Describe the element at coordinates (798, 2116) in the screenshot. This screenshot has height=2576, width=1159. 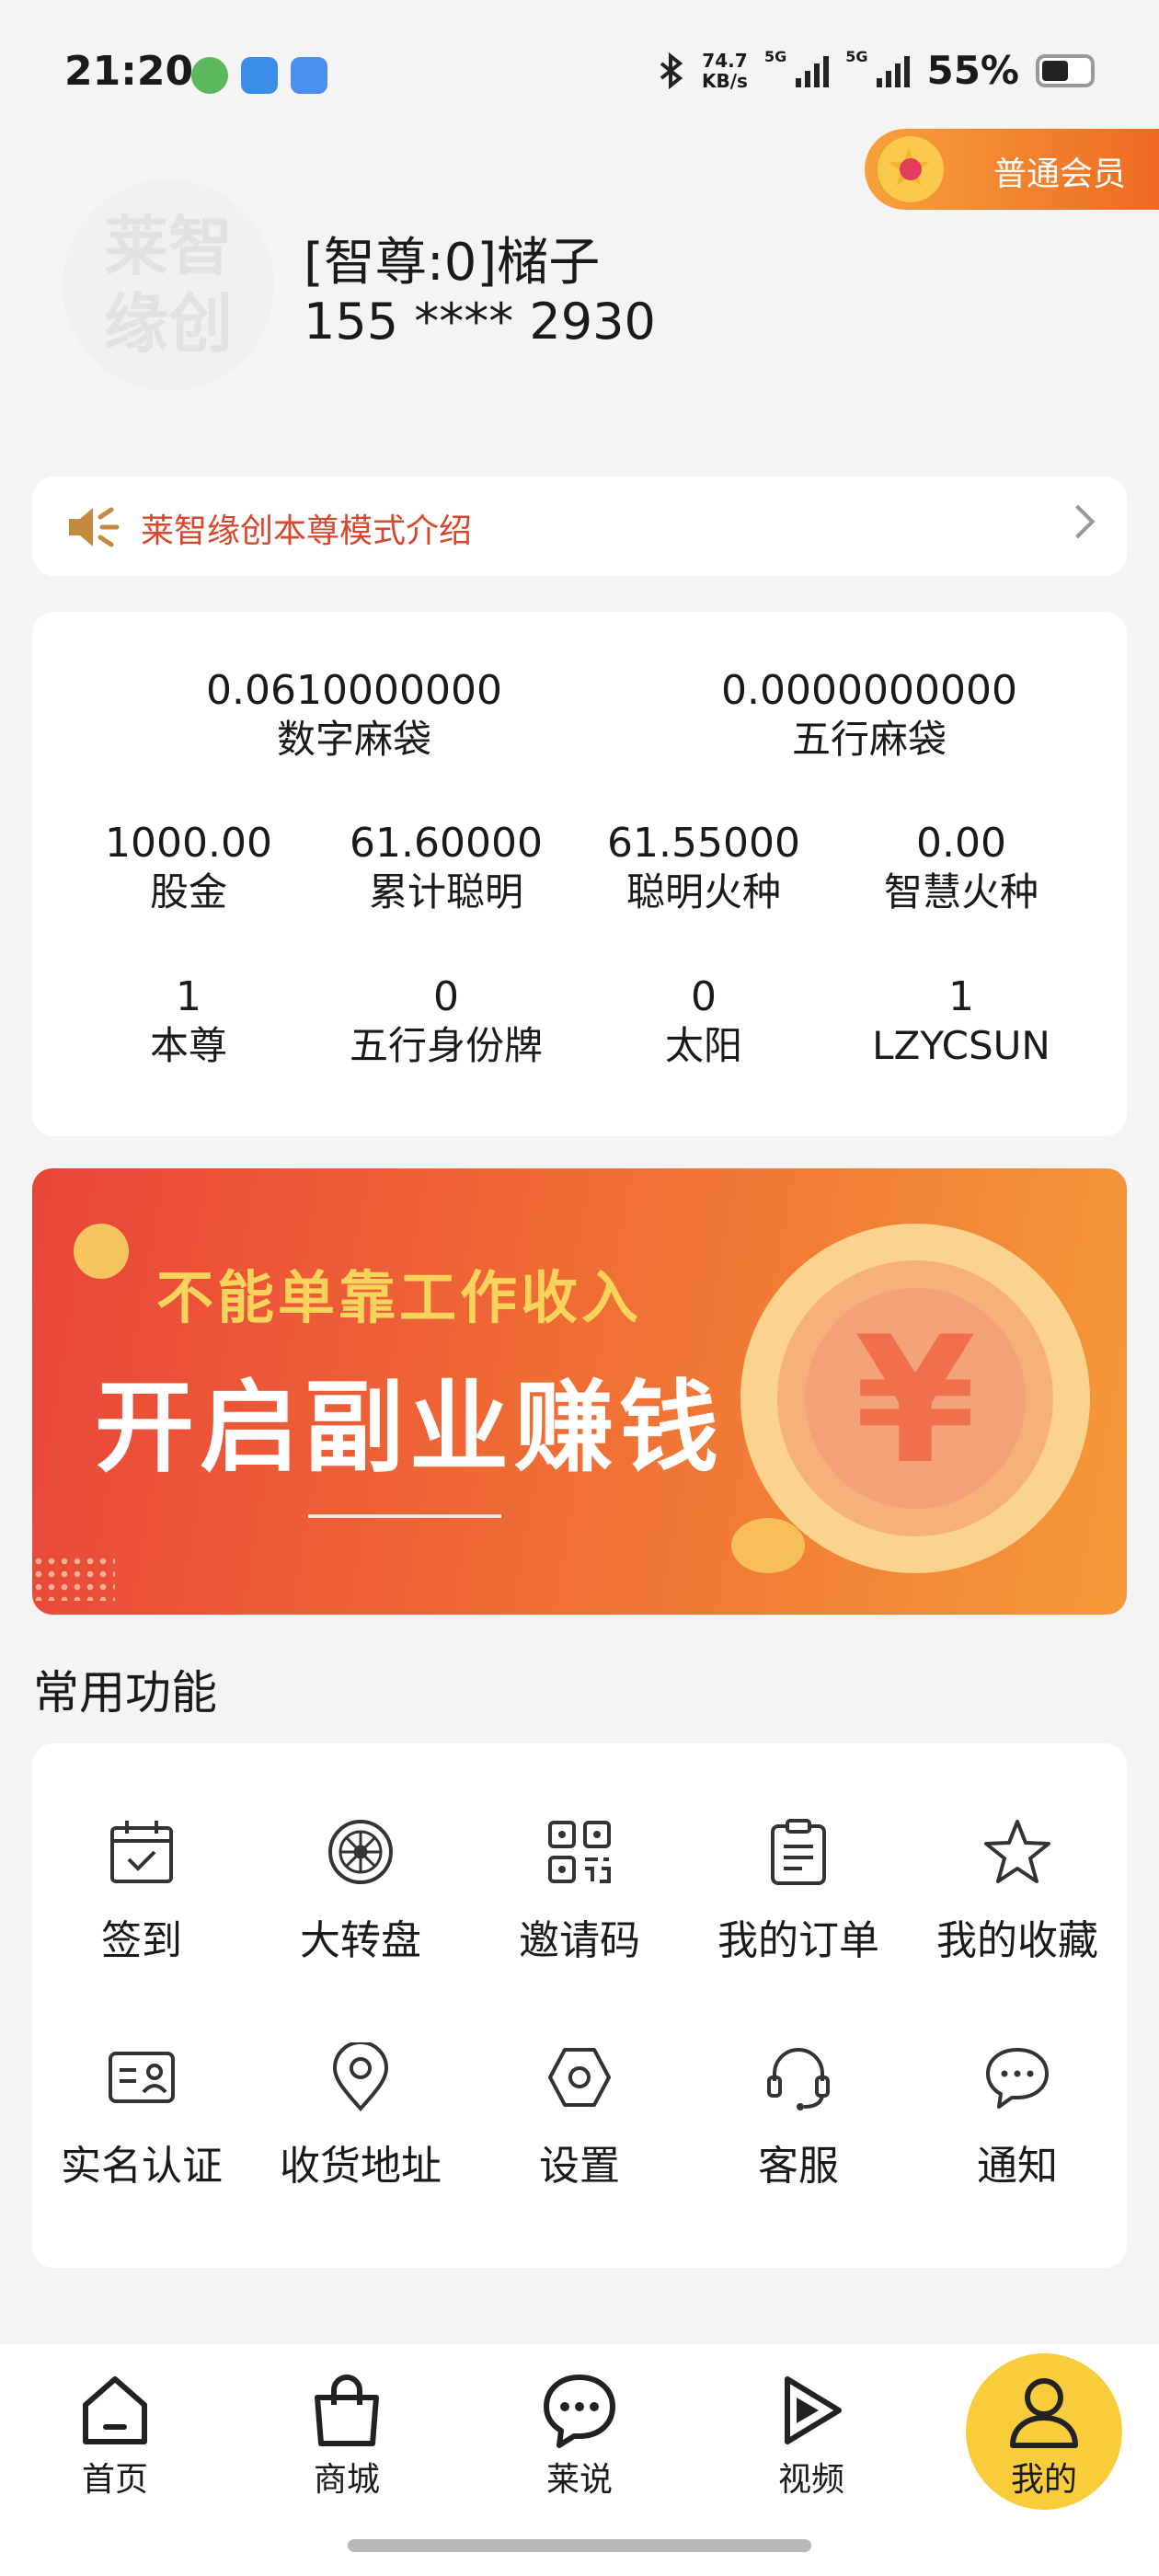
I see `function-customer-service: 客服` at that location.